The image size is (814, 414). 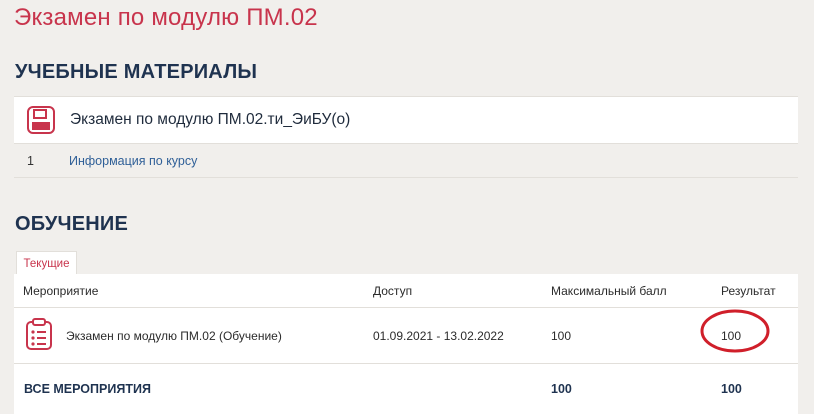 What do you see at coordinates (735, 330) in the screenshot?
I see `red-circle-annotation` at bounding box center [735, 330].